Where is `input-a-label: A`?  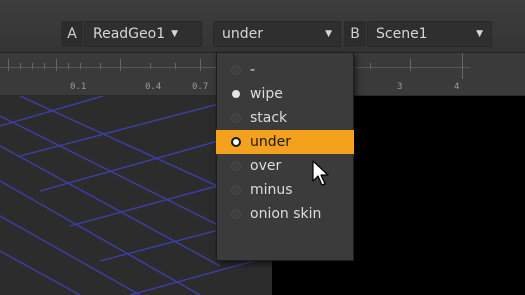
input-a-label: A is located at coordinates (72, 34).